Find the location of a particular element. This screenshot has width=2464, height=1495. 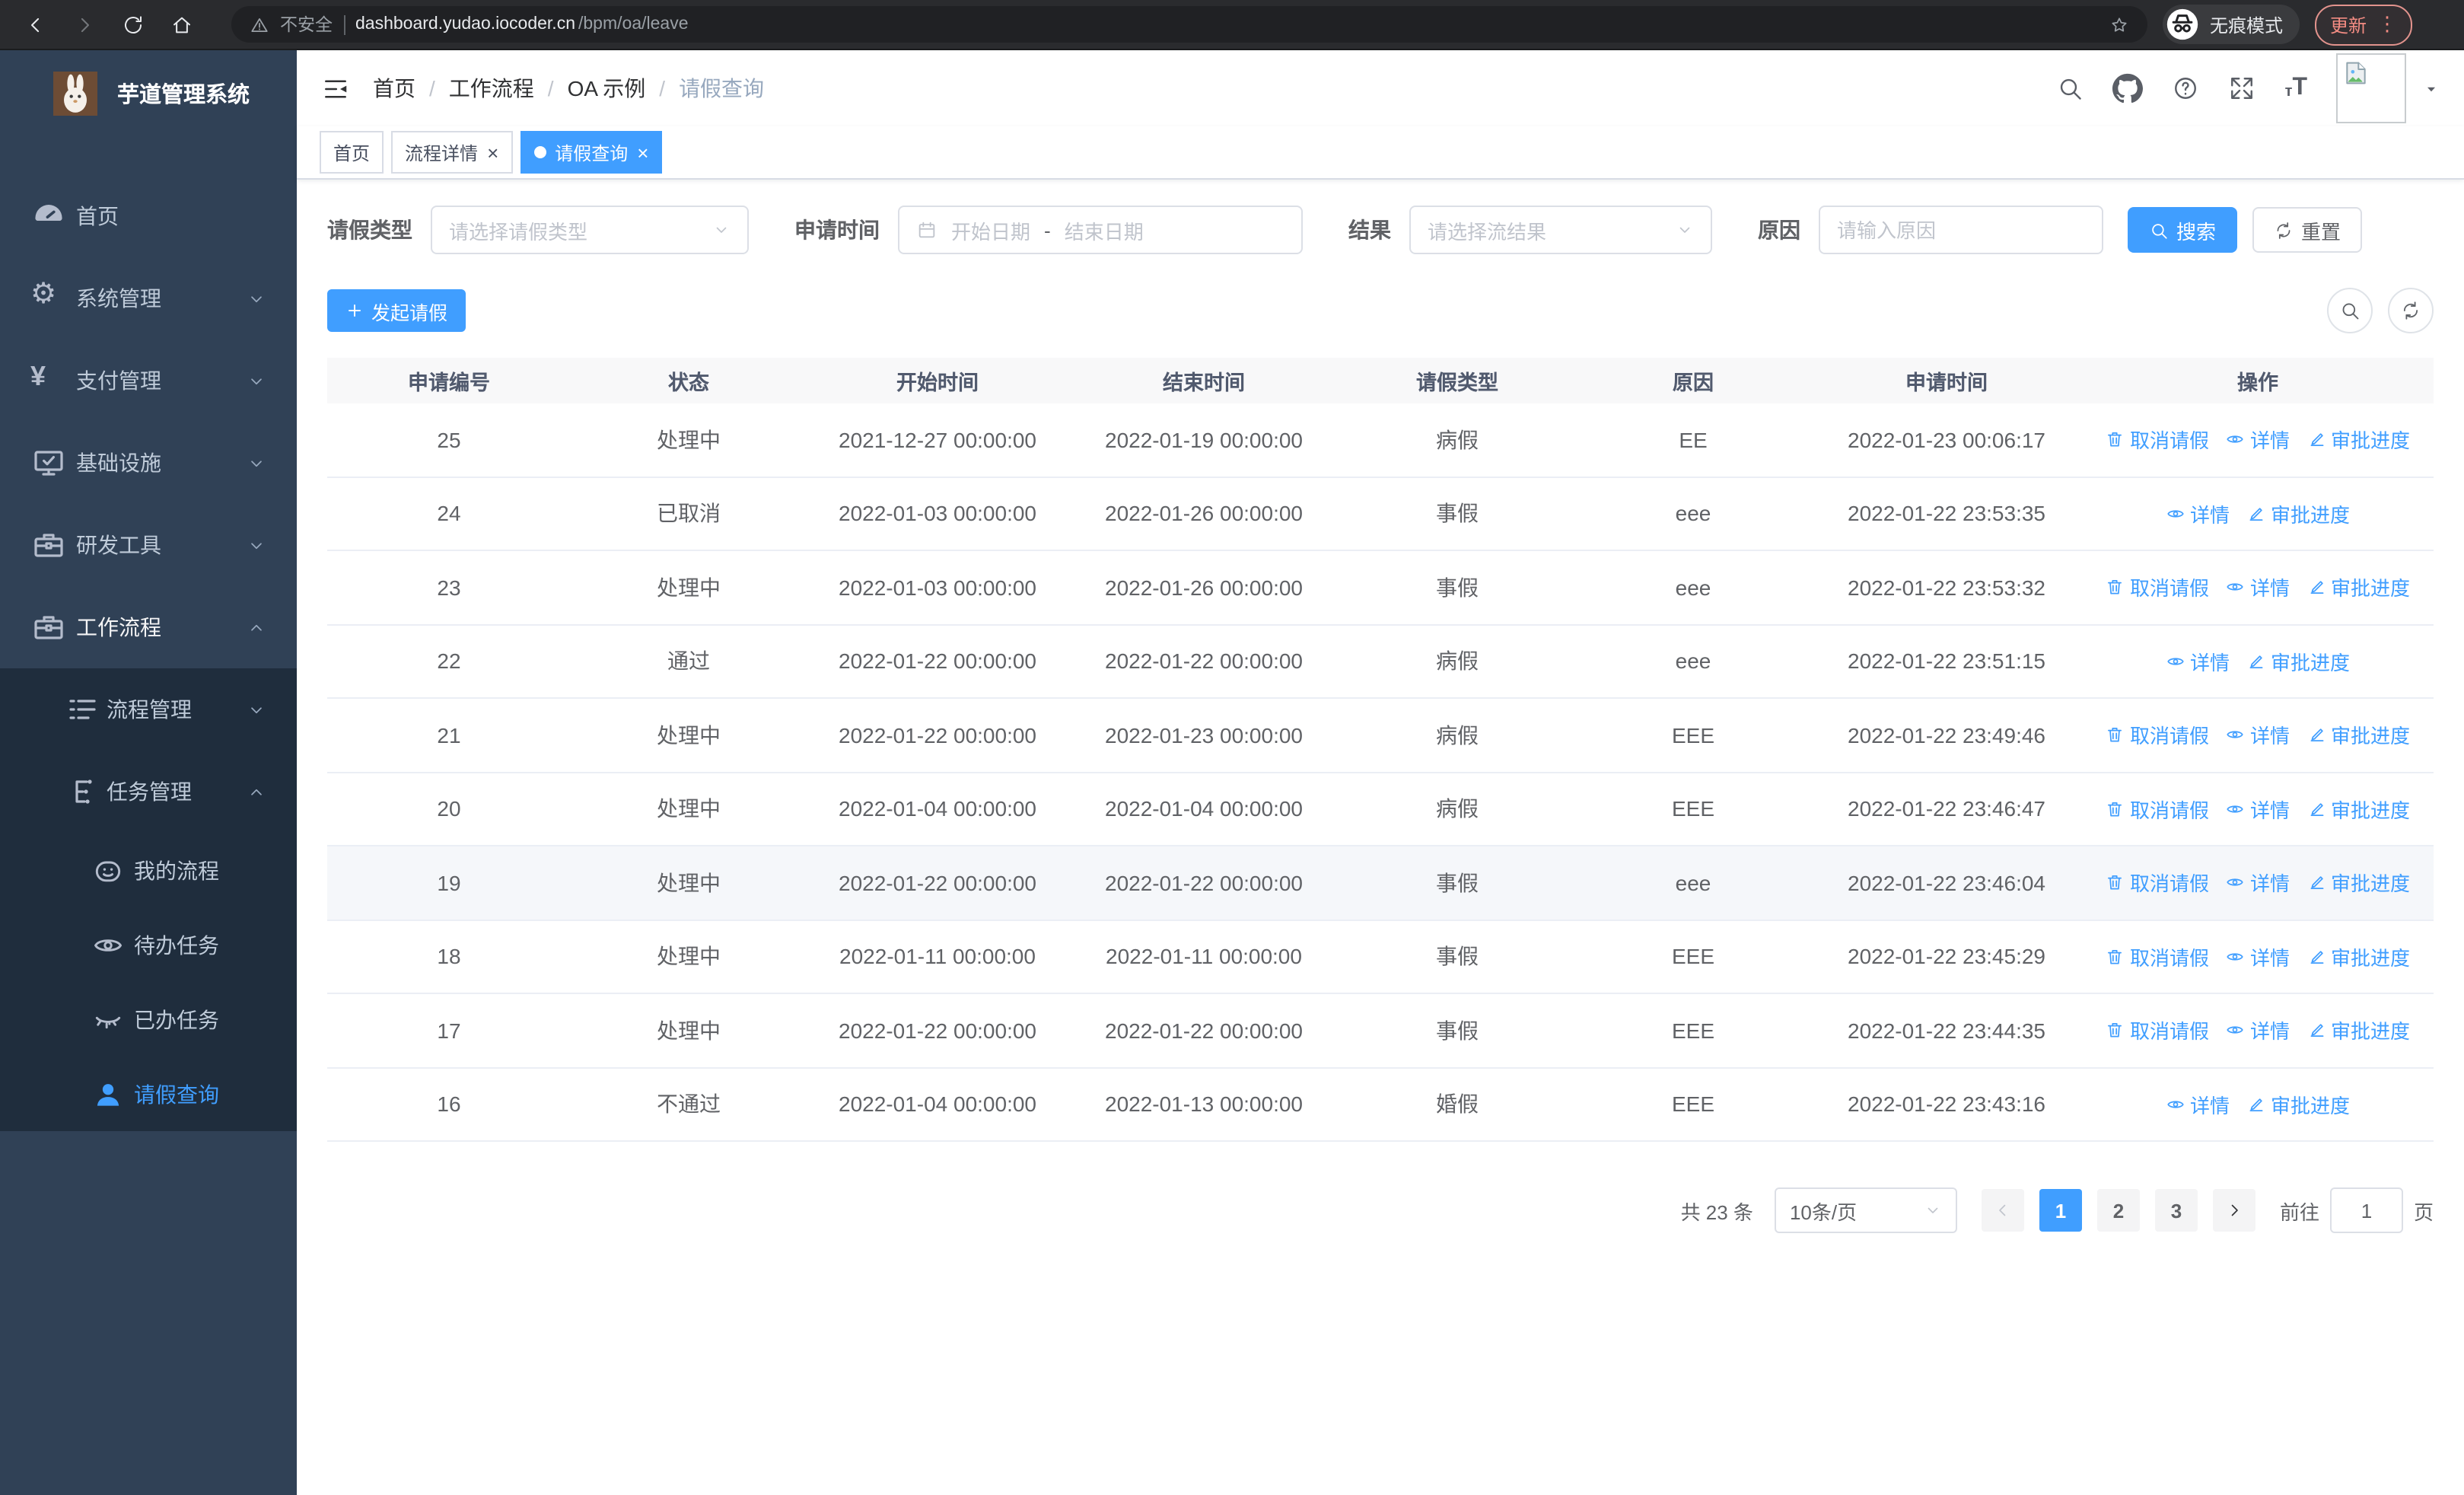

chevron-right-icon is located at coordinates (2234, 1210).